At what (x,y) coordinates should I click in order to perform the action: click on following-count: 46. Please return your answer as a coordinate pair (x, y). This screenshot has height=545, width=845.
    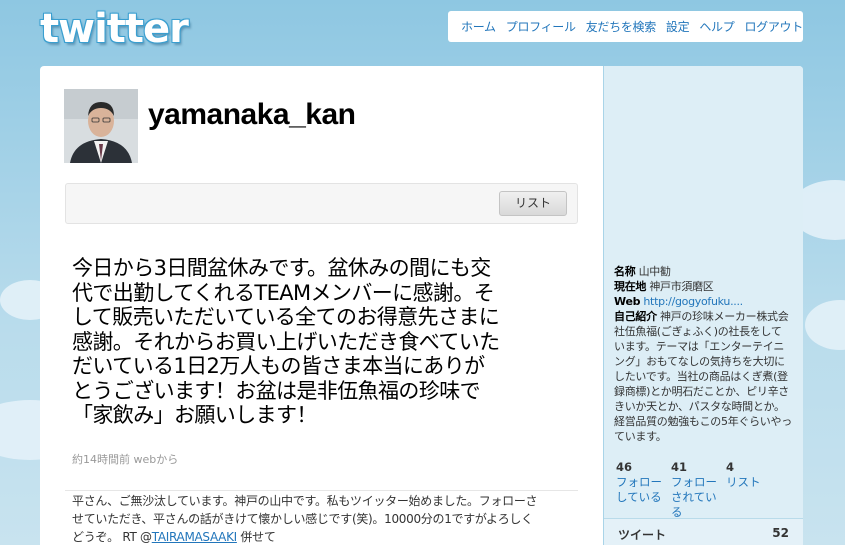
    Looking at the image, I should click on (624, 467).